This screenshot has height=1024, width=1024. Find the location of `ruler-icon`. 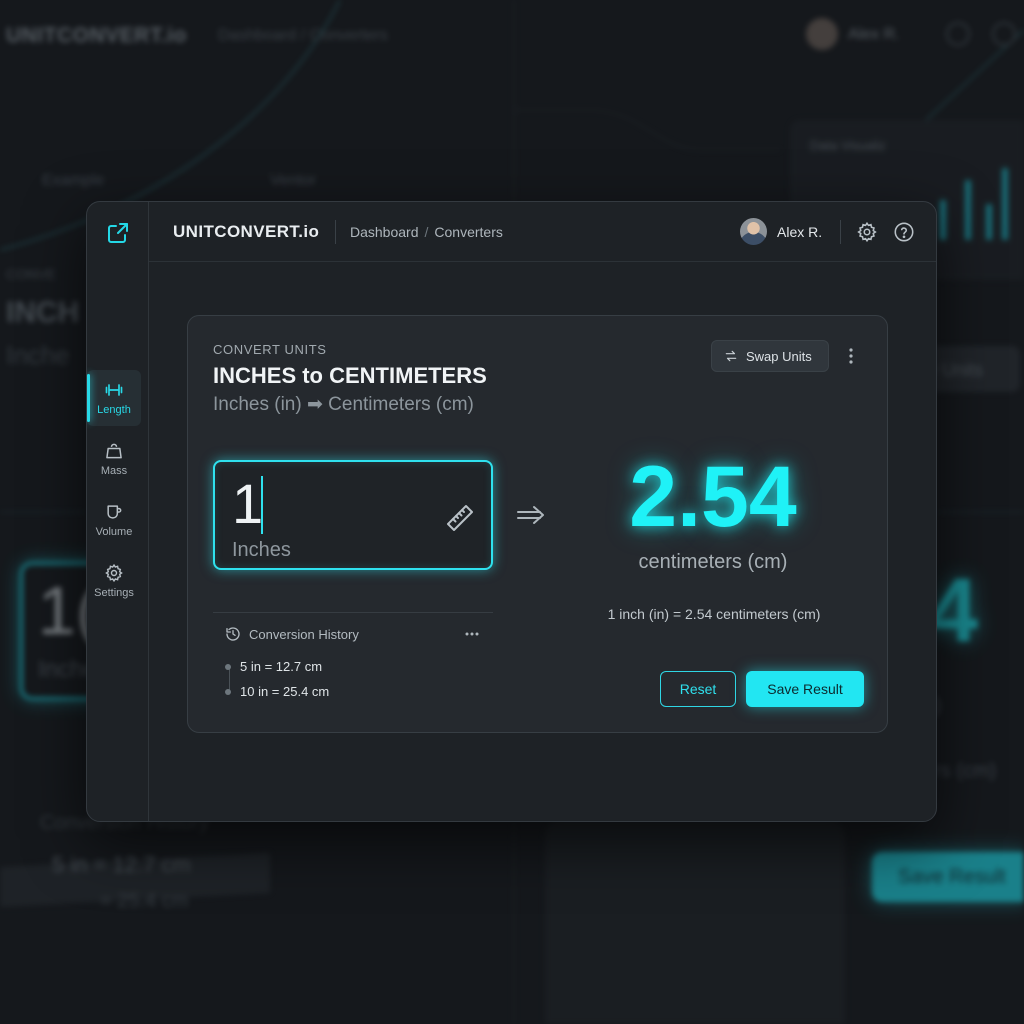

ruler-icon is located at coordinates (460, 518).